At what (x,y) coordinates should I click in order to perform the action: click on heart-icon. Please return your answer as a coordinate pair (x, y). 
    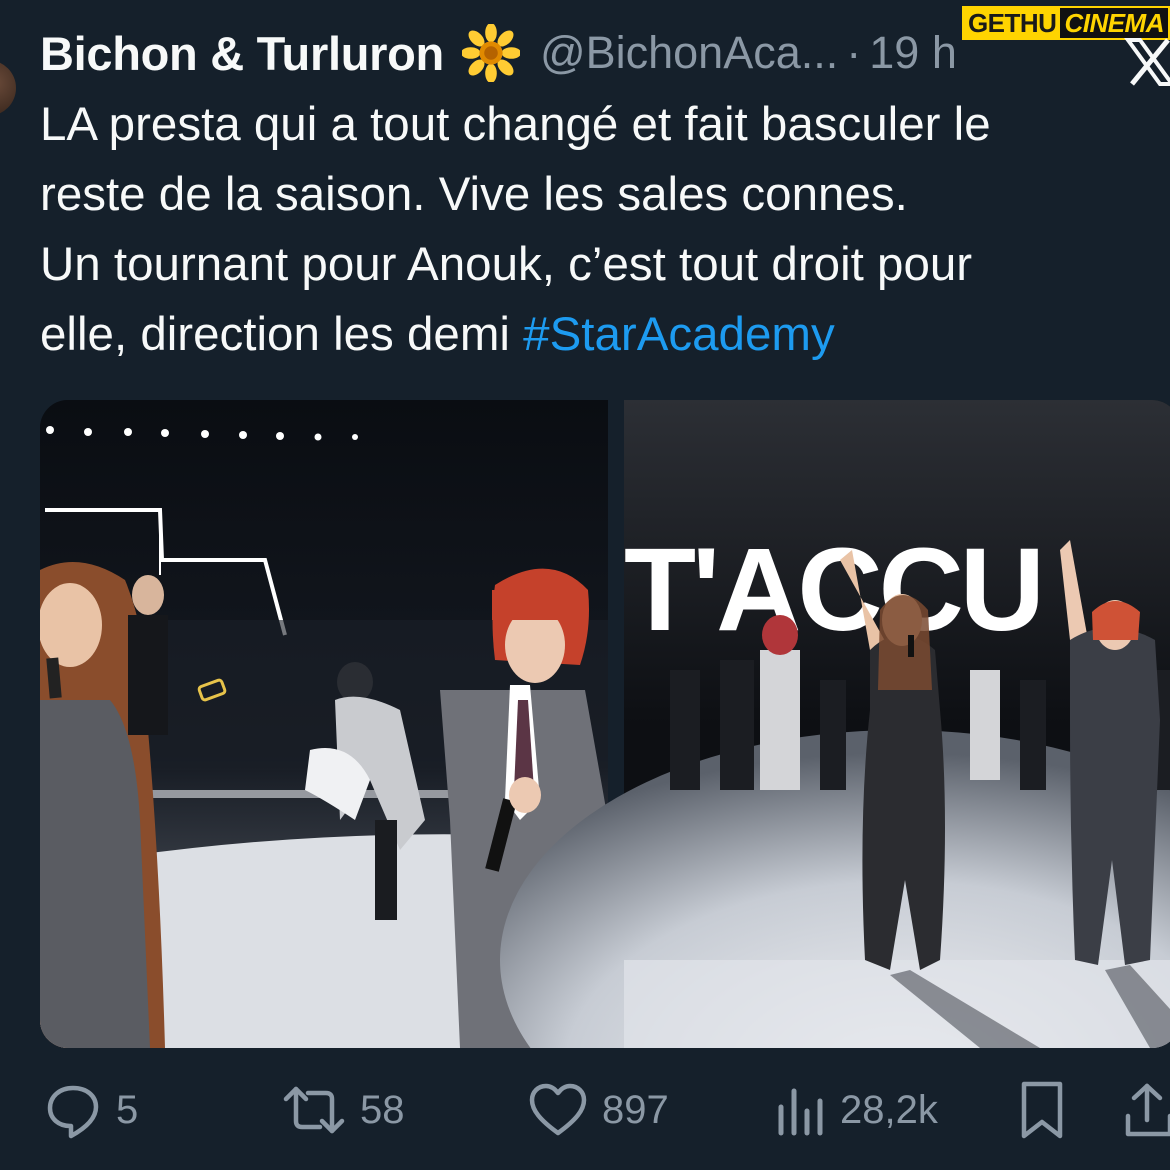
    Looking at the image, I should click on (558, 1110).